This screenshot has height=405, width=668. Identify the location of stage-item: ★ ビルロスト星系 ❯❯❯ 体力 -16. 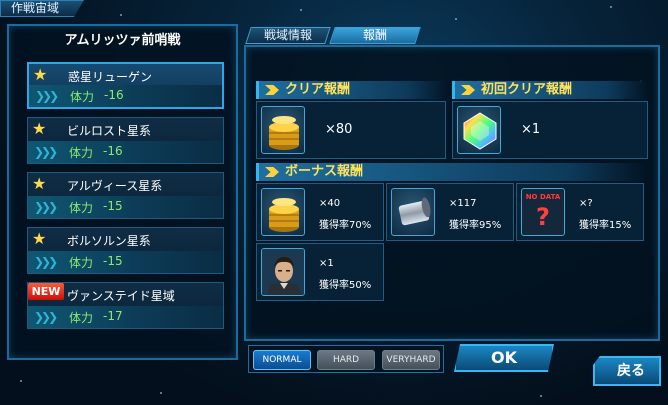
(125, 140).